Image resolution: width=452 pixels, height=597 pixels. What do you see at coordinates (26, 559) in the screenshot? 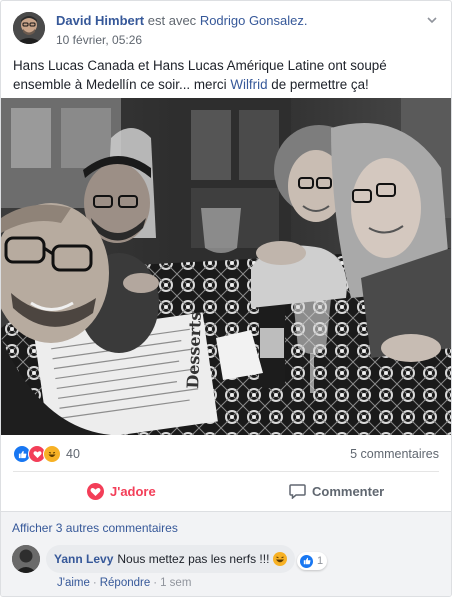
I see `commenter-avatar` at bounding box center [26, 559].